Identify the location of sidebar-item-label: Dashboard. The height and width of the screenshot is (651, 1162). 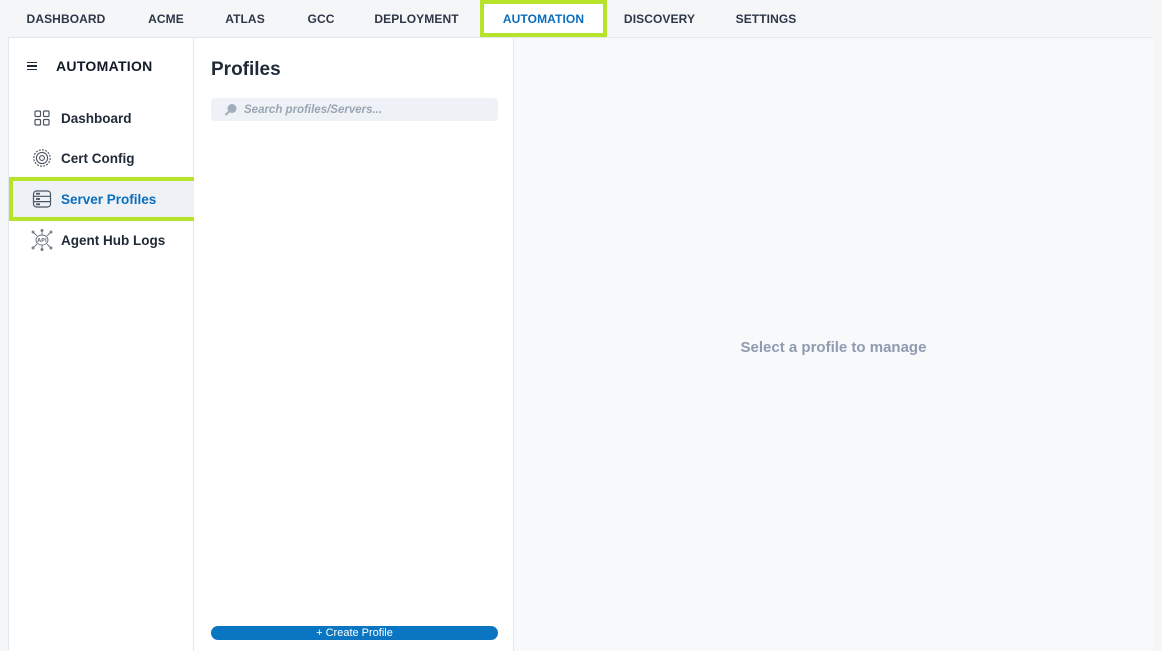
(96, 118).